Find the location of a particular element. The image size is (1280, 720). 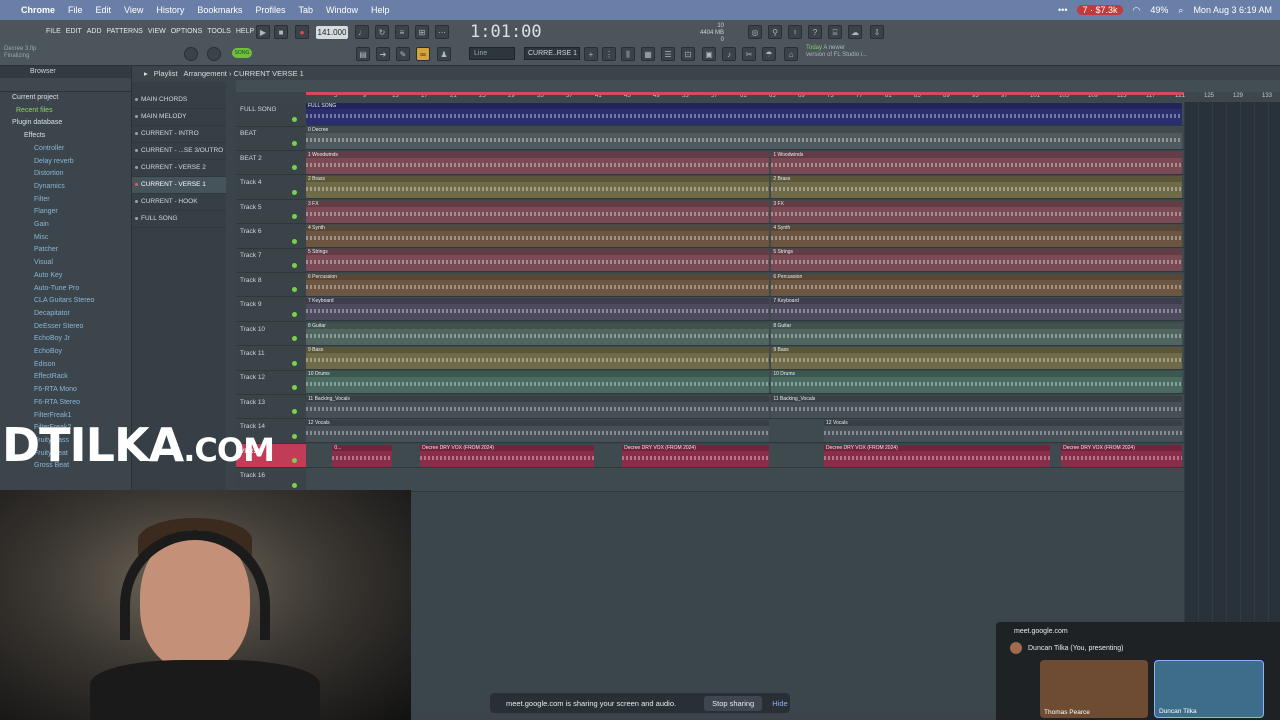

menu-help: Help is located at coordinates (380, 10).